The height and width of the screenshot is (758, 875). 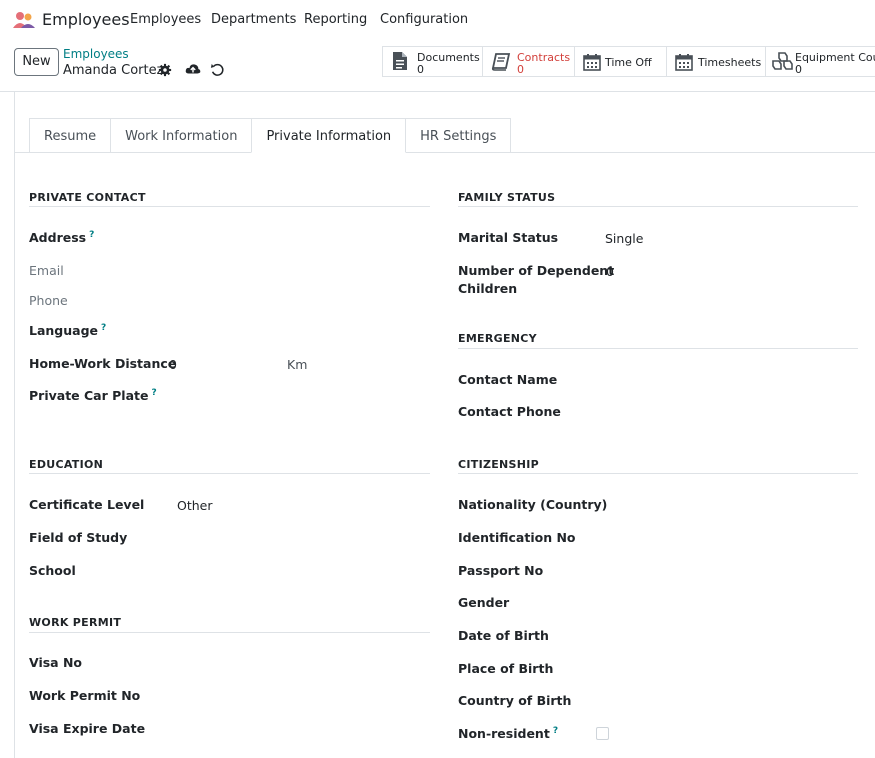 I want to click on dependent-children-label-line2: Children, so click(x=488, y=288).